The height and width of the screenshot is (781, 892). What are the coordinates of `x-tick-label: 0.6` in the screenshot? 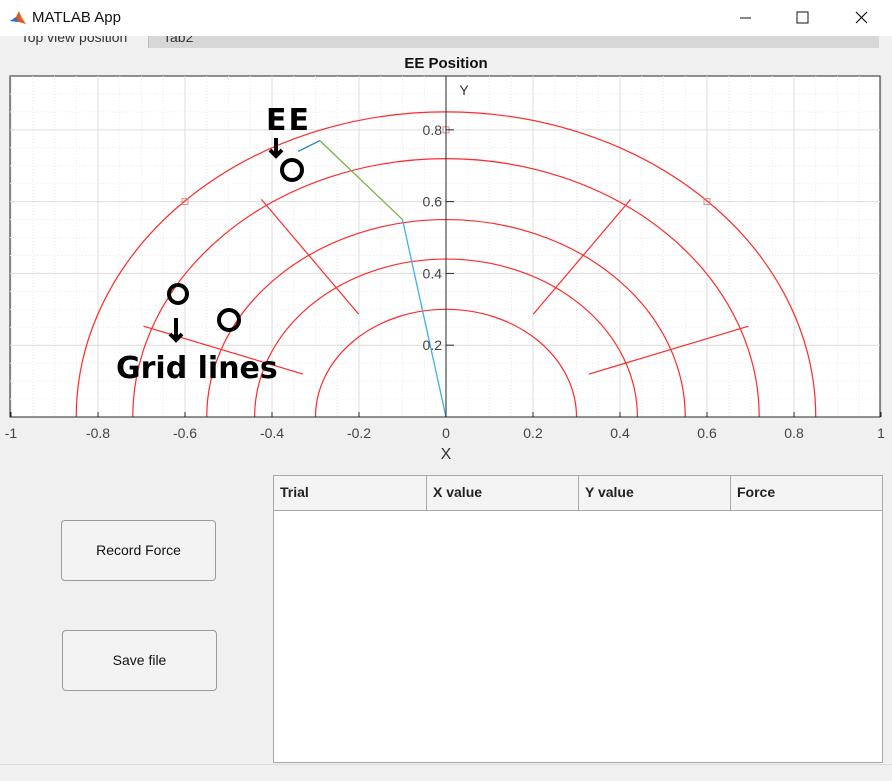 It's located at (707, 433).